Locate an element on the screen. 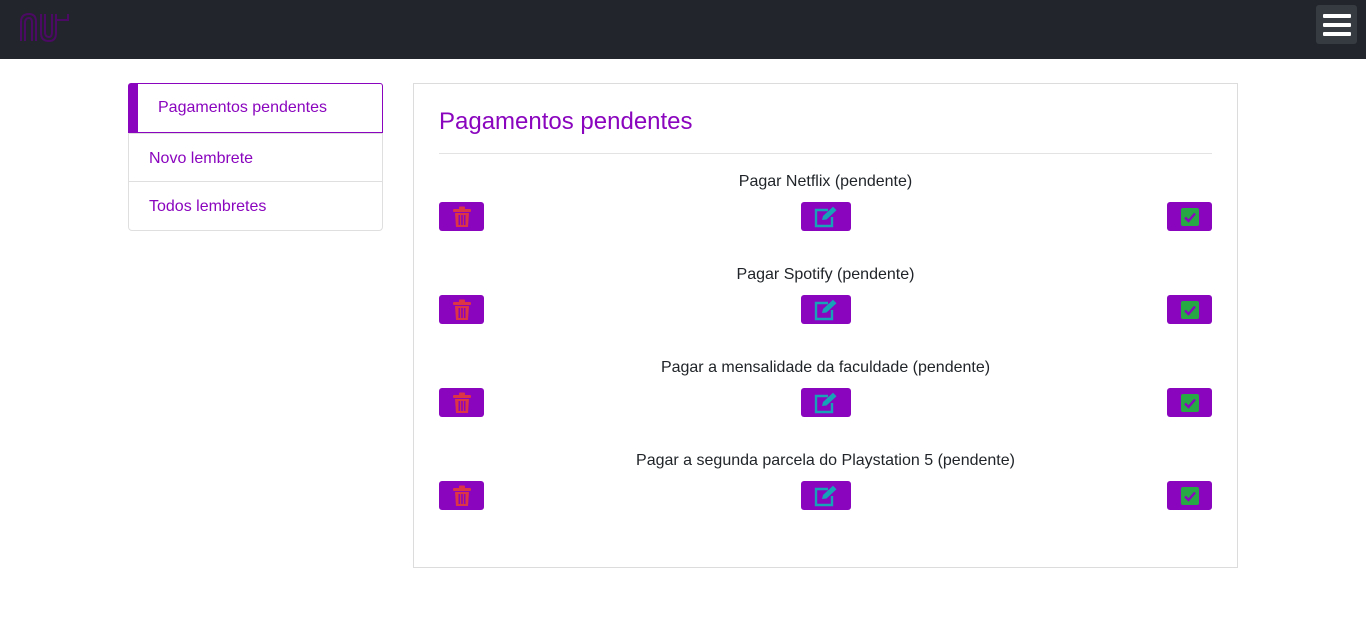 Image resolution: width=1366 pixels, height=639 pixels. menu-toggle-button is located at coordinates (1336, 24).